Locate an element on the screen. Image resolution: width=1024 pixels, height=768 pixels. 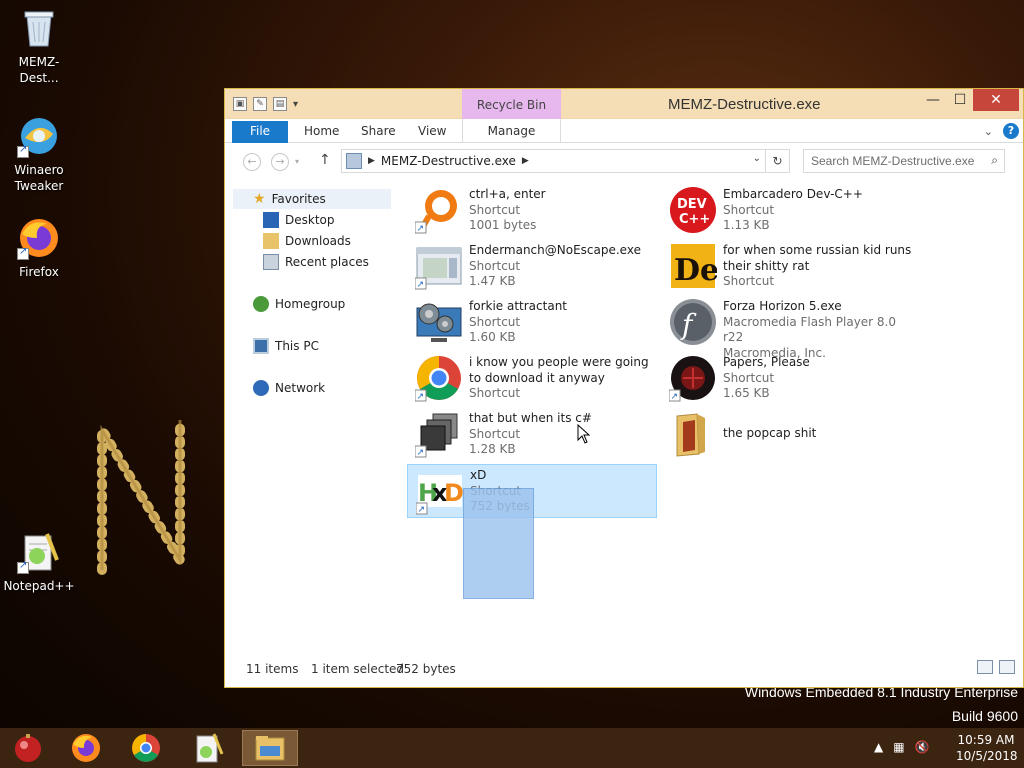
nav-item-this-pc: This PC is located at coordinates (286, 346).